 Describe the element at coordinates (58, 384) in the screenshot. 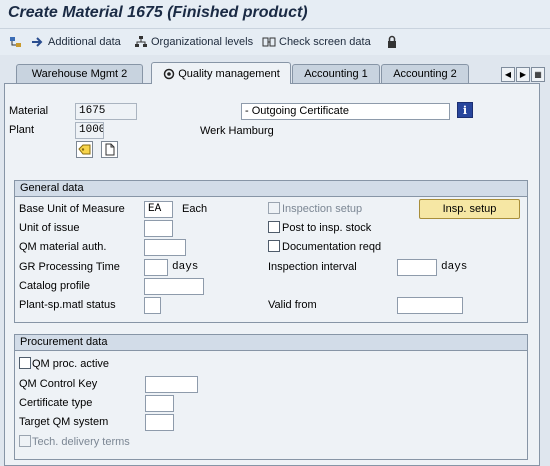

I see `qm-control-key-label: QM Control Key` at that location.